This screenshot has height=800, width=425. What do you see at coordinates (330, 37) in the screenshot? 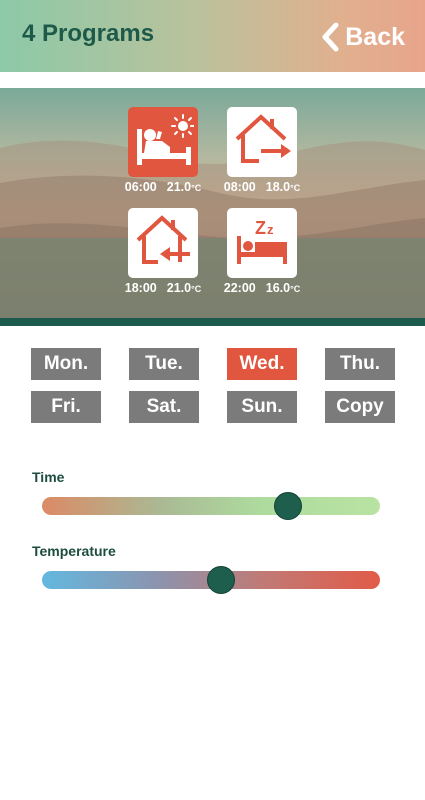
I see `chevron-left-icon` at bounding box center [330, 37].